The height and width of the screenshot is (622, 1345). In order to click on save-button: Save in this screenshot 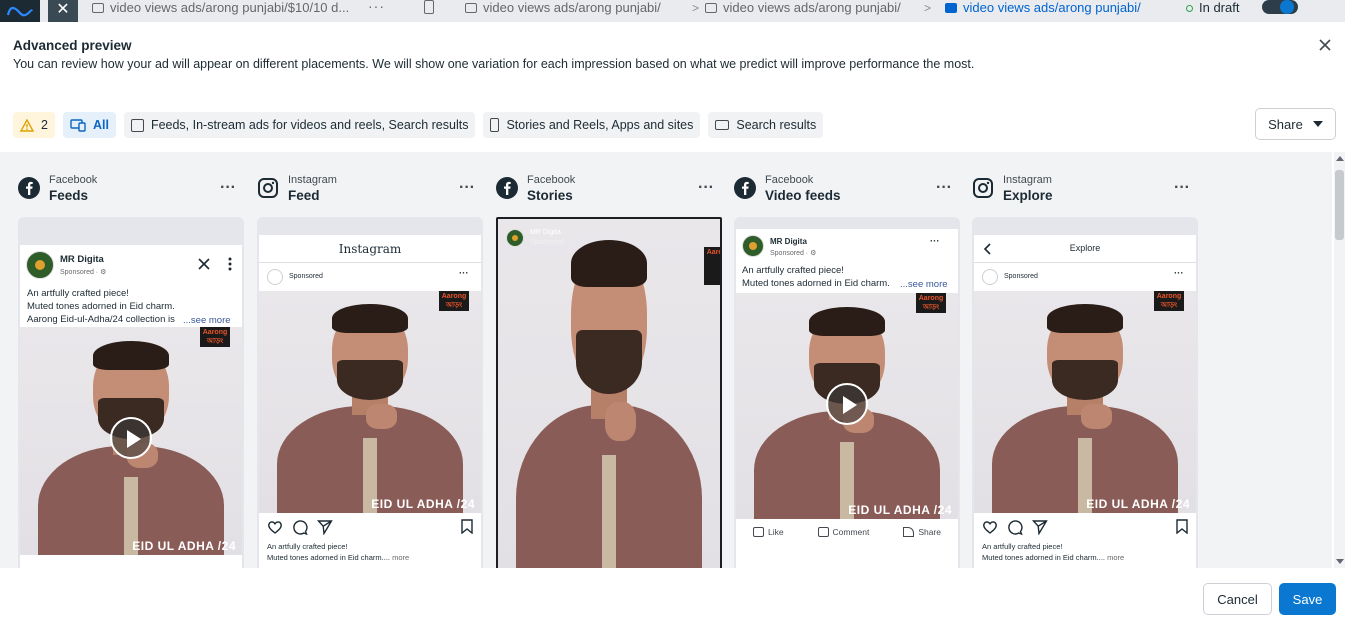, I will do `click(1307, 599)`.